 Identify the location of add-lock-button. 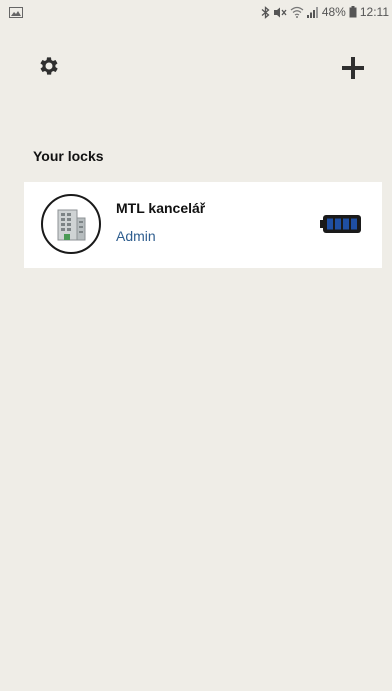
(353, 68).